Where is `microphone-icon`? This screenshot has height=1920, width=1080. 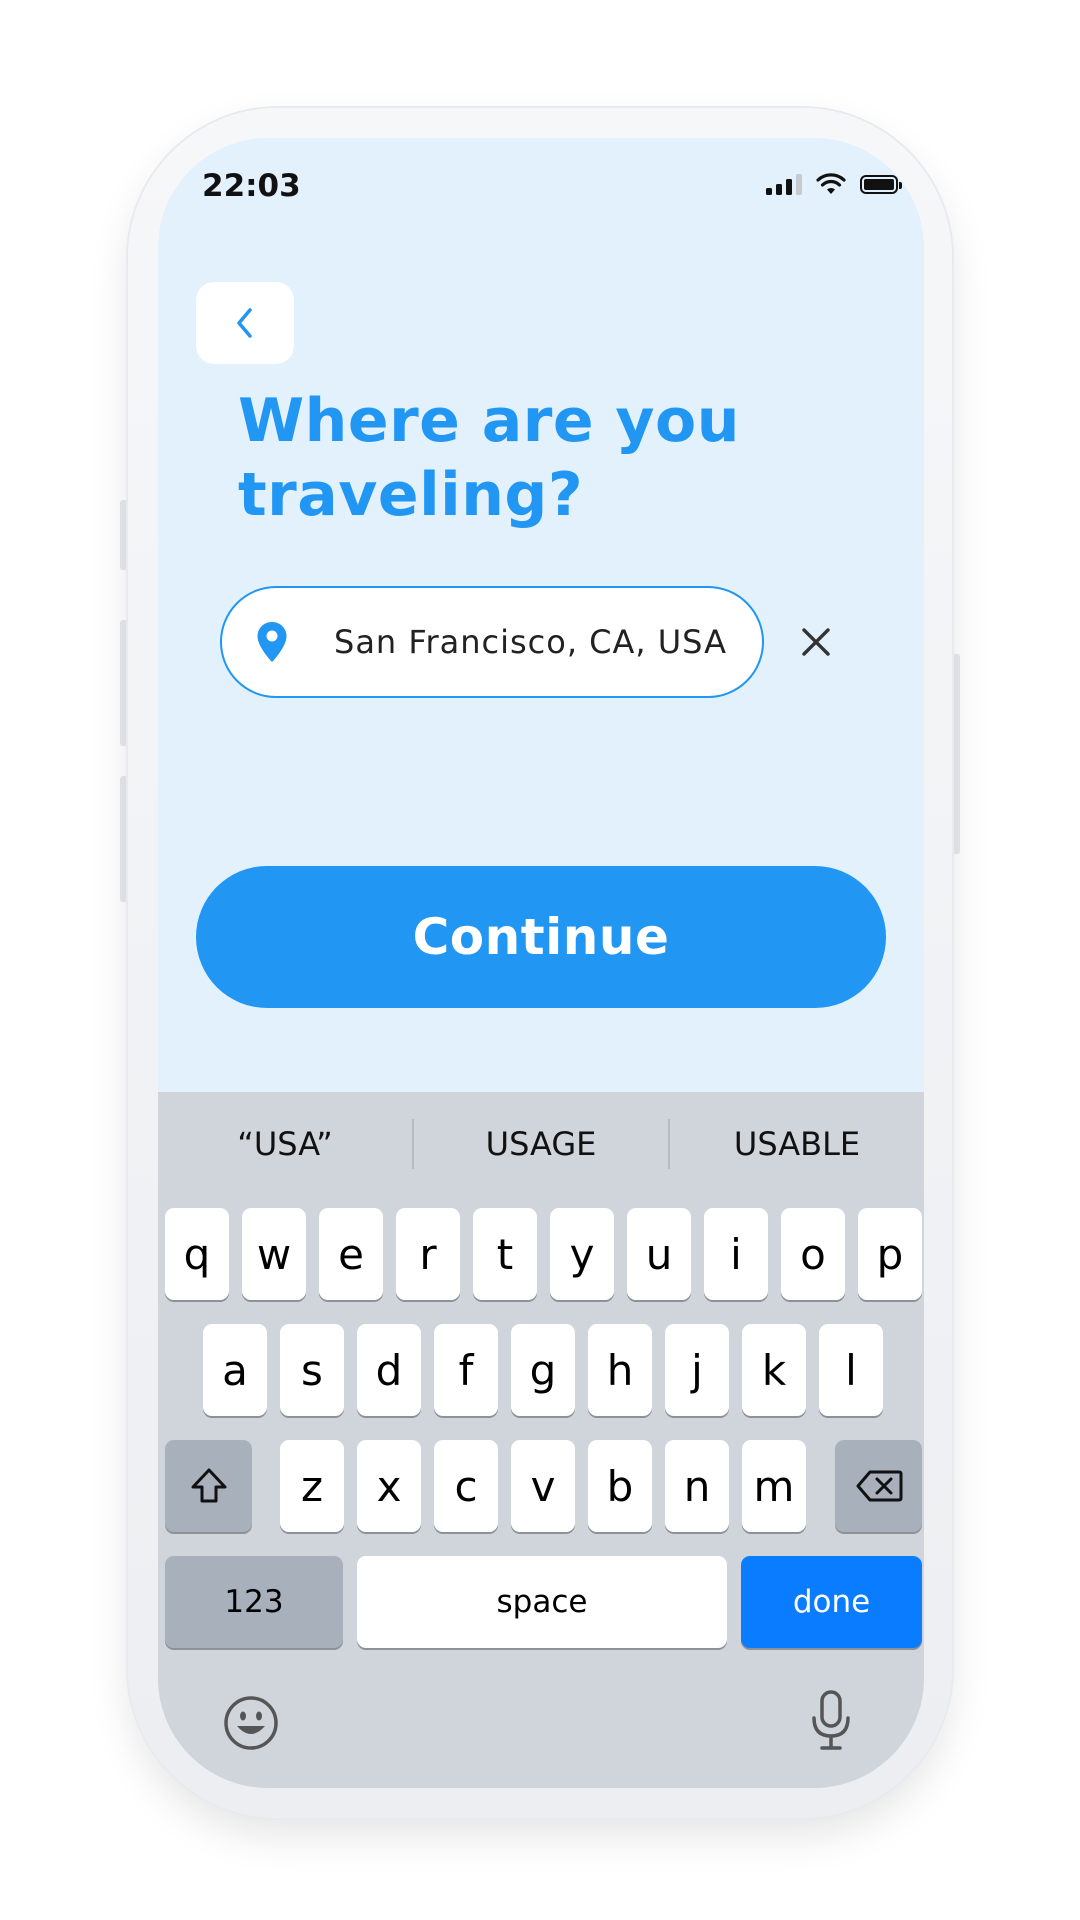
microphone-icon is located at coordinates (831, 1720).